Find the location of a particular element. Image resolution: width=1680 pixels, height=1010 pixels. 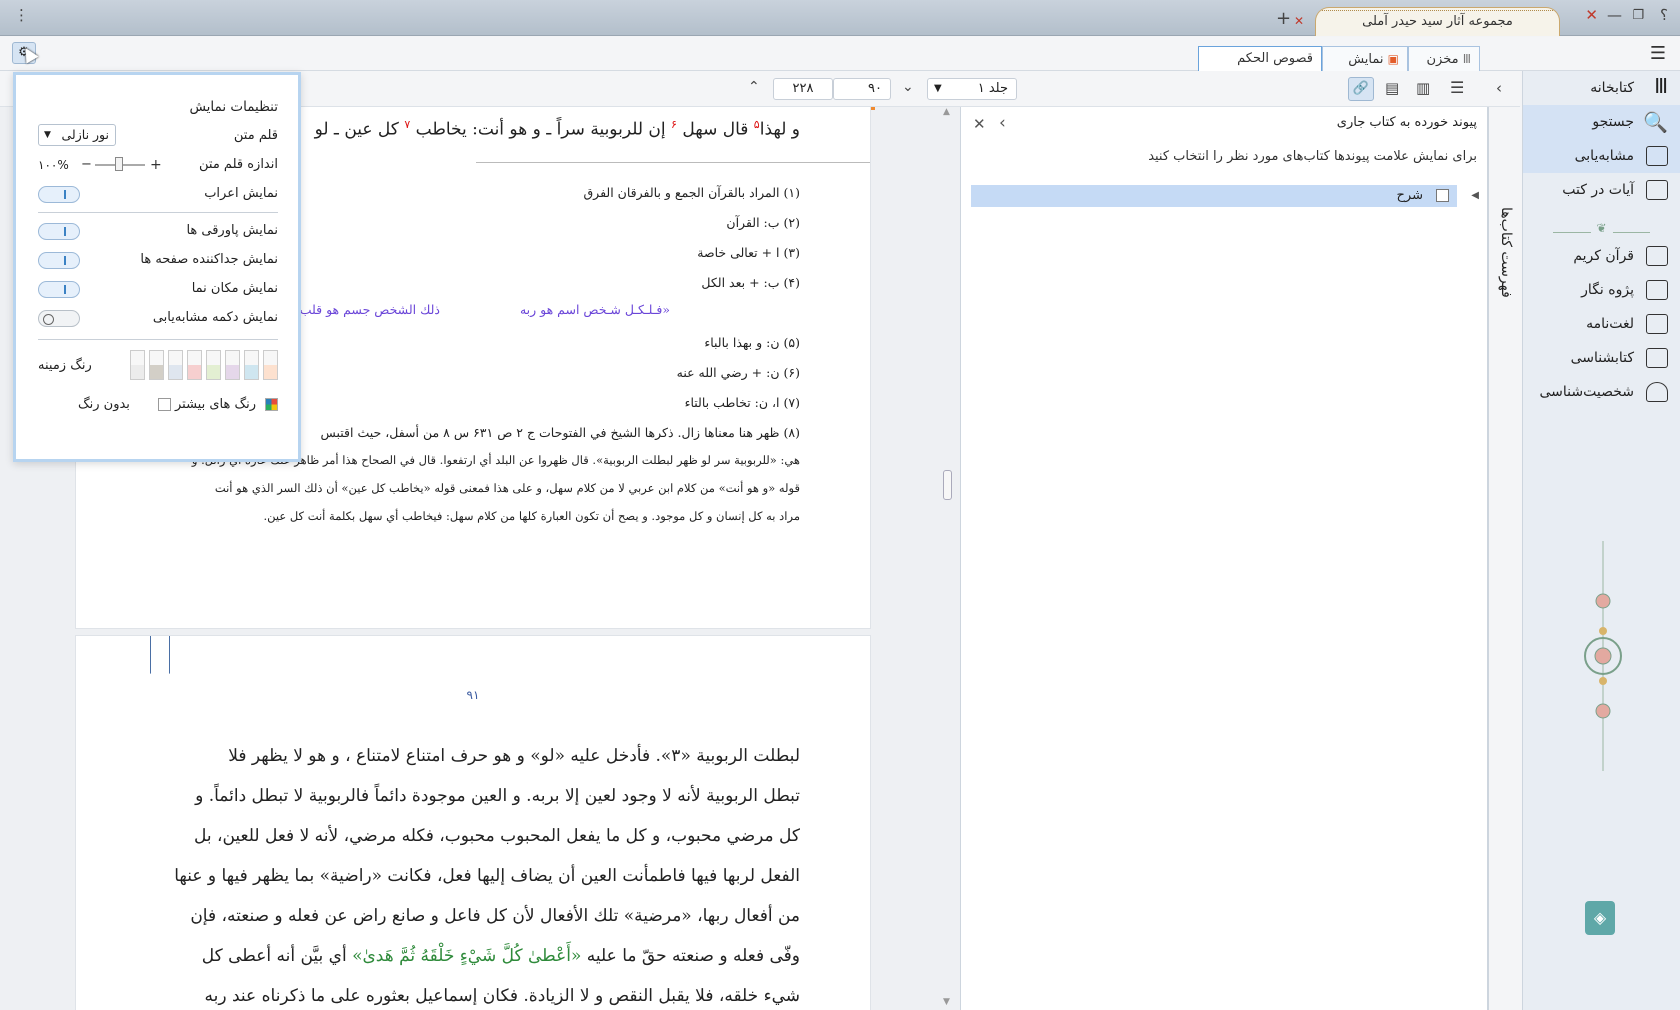

font-size-increase-button: + is located at coordinates (156, 165).